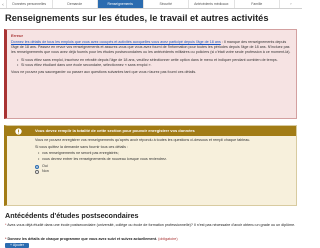  I want to click on tab-medical: Antécédents médicaux, so click(212, 4).